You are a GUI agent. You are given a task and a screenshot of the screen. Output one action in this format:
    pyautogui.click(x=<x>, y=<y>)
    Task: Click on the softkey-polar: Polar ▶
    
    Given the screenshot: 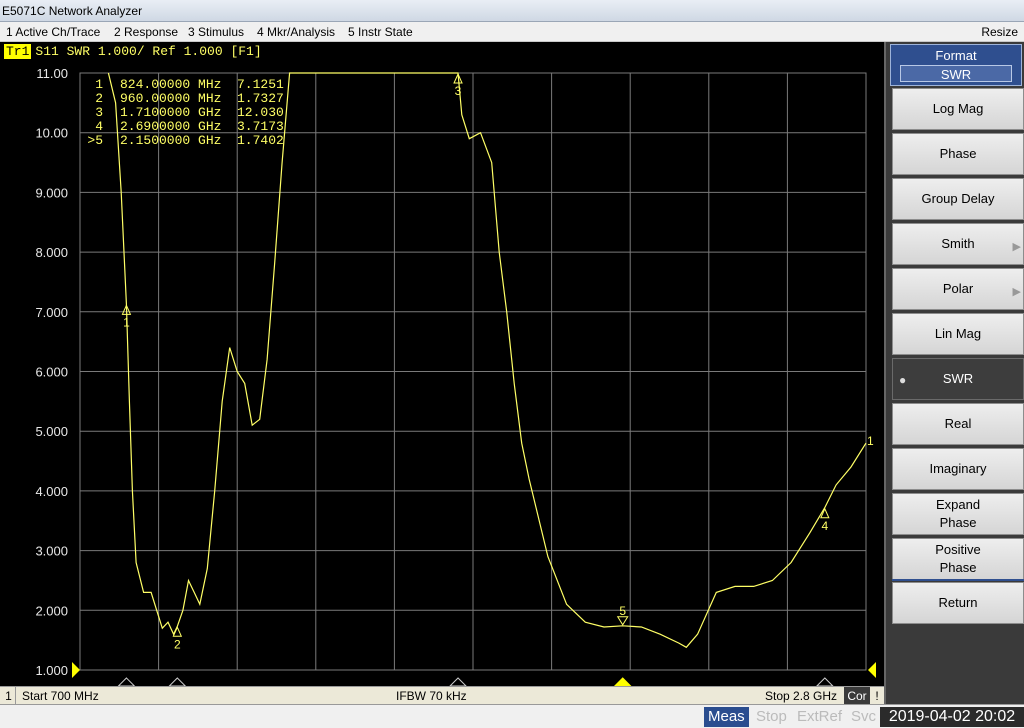 What is the action you would take?
    pyautogui.click(x=958, y=289)
    